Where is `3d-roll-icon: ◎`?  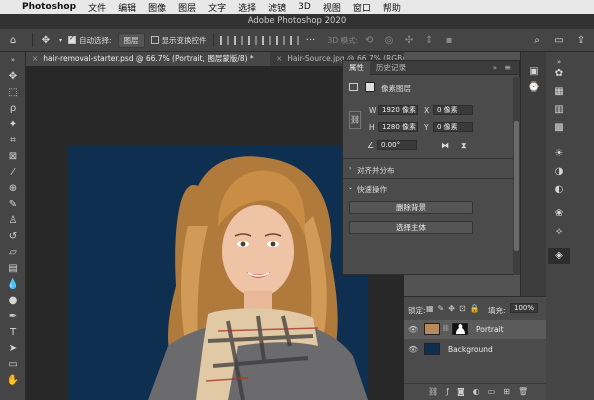
3d-roll-icon: ◎ is located at coordinates (389, 40).